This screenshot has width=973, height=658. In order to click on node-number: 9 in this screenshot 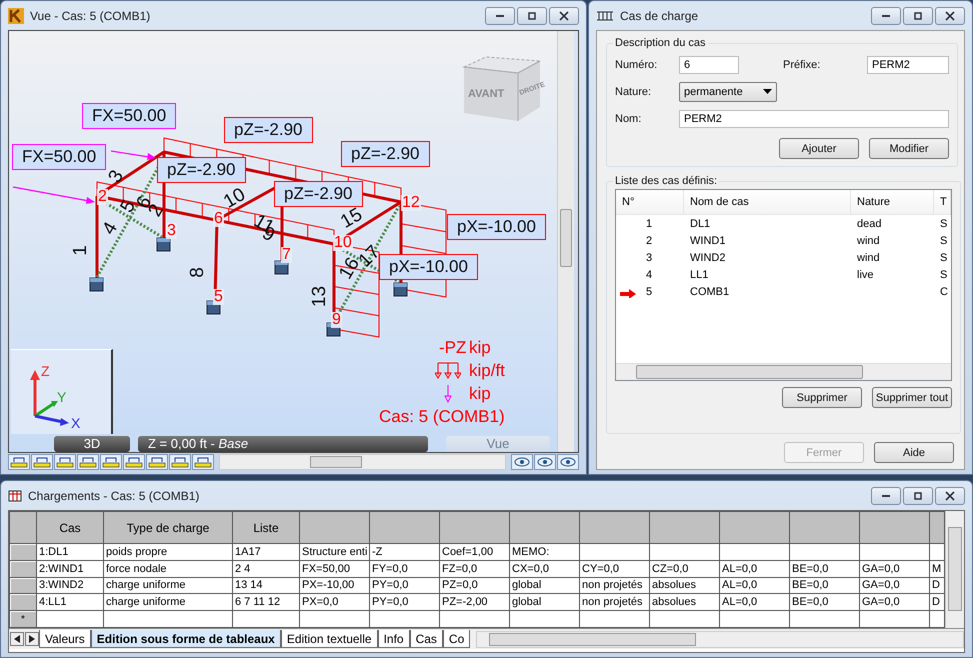, I will do `click(336, 320)`.